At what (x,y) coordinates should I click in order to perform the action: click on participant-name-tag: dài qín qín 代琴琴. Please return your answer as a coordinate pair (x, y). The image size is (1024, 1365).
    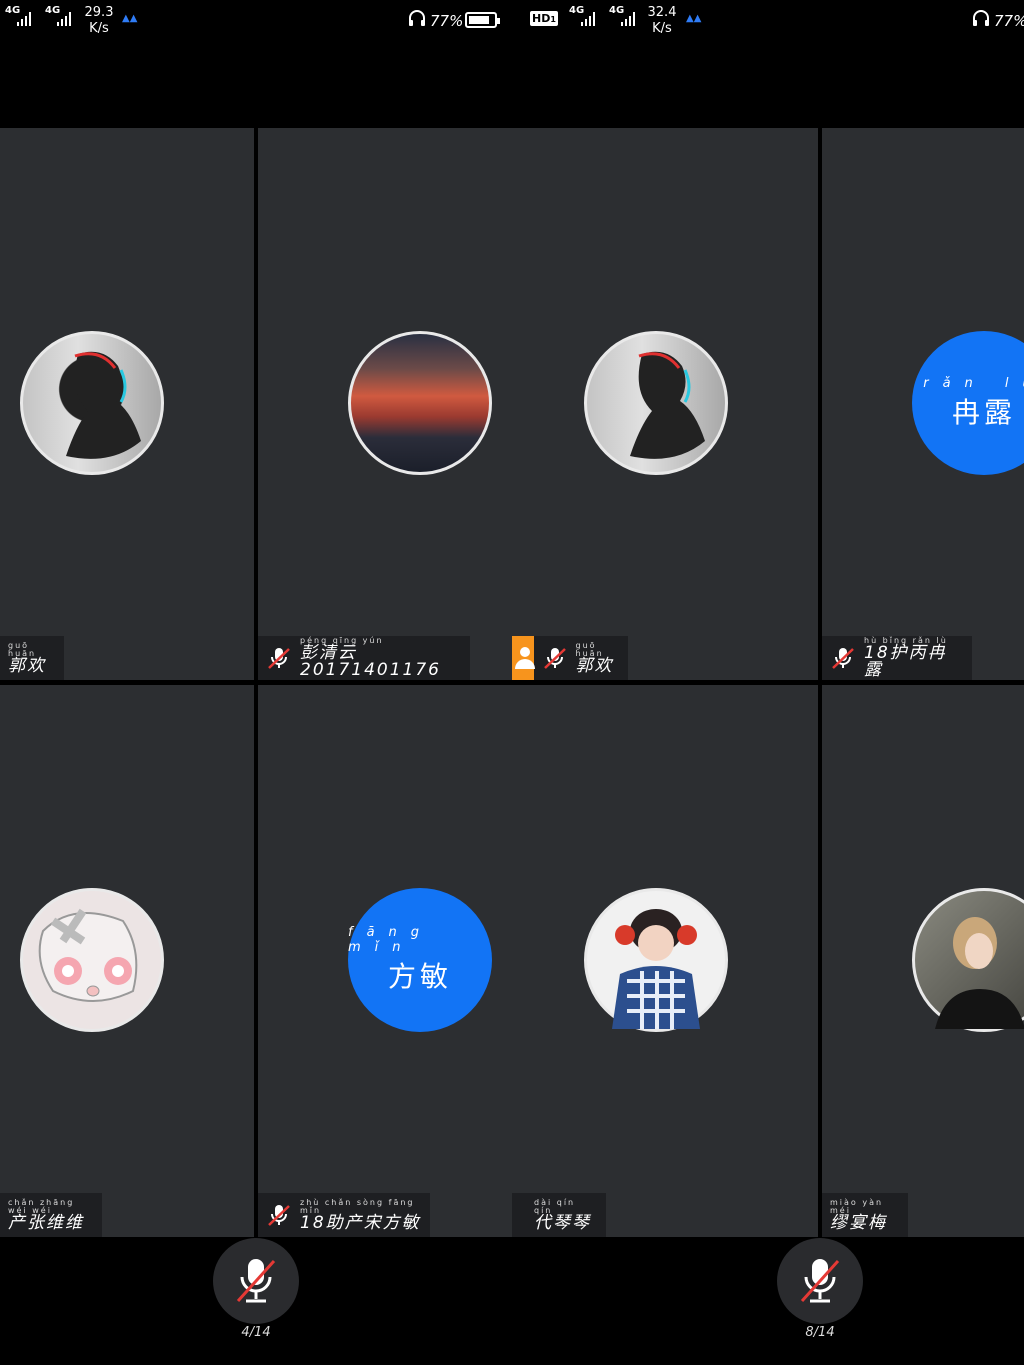
    Looking at the image, I should click on (559, 1215).